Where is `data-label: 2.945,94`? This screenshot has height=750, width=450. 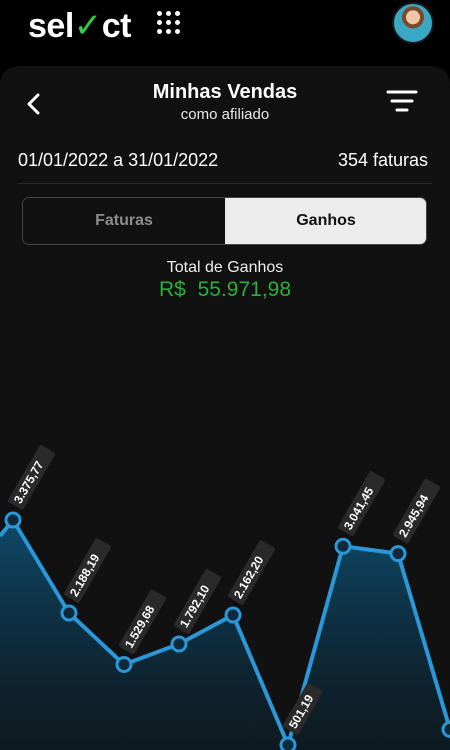 data-label: 2.945,94 is located at coordinates (416, 511).